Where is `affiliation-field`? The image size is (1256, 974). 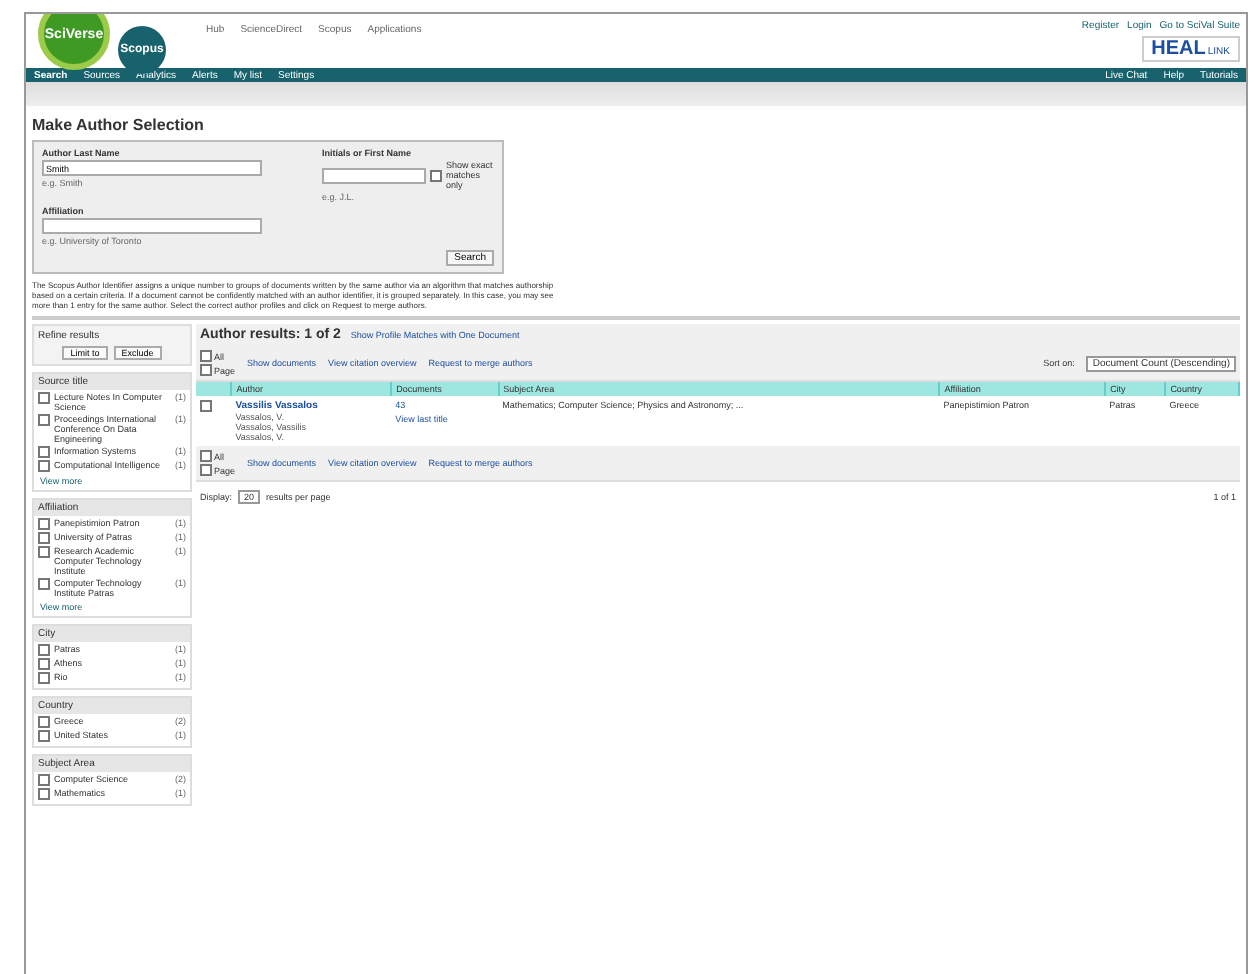 affiliation-field is located at coordinates (152, 226).